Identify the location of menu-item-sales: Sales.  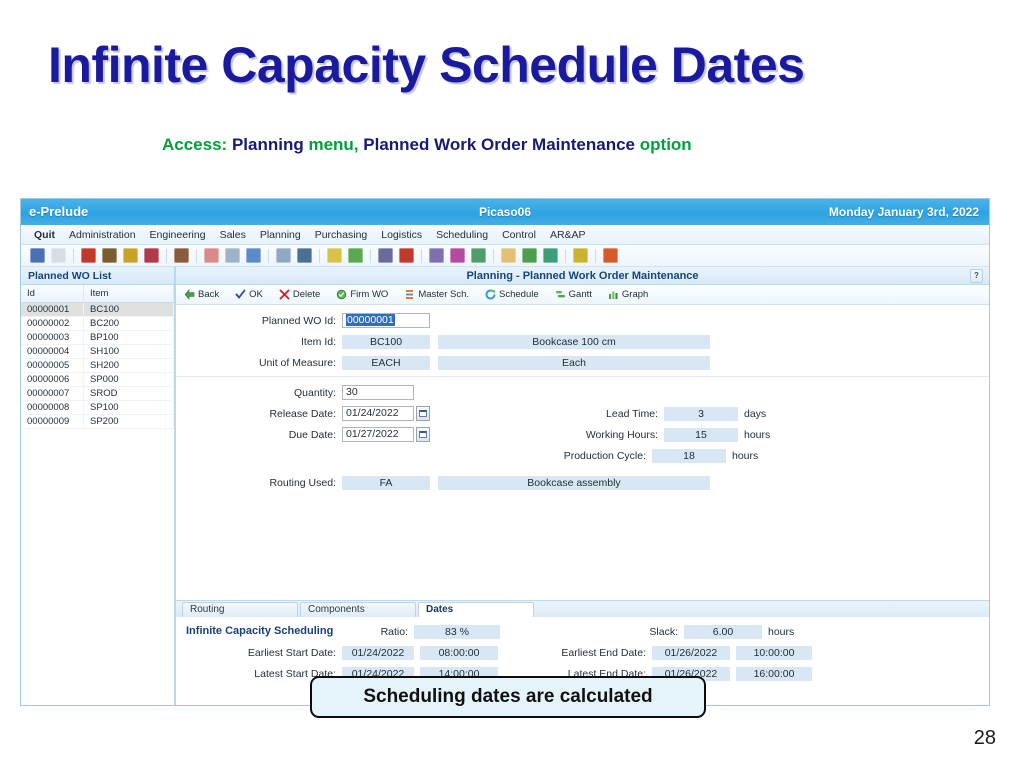
(233, 235).